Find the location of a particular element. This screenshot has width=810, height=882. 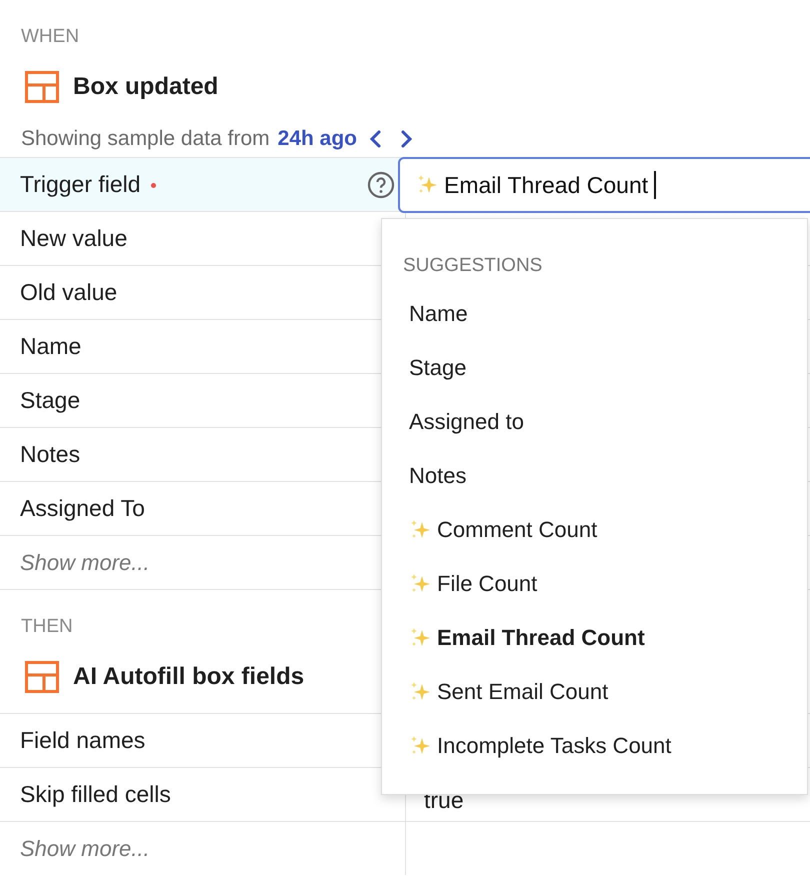

suggestion-item: Notes is located at coordinates (594, 476).